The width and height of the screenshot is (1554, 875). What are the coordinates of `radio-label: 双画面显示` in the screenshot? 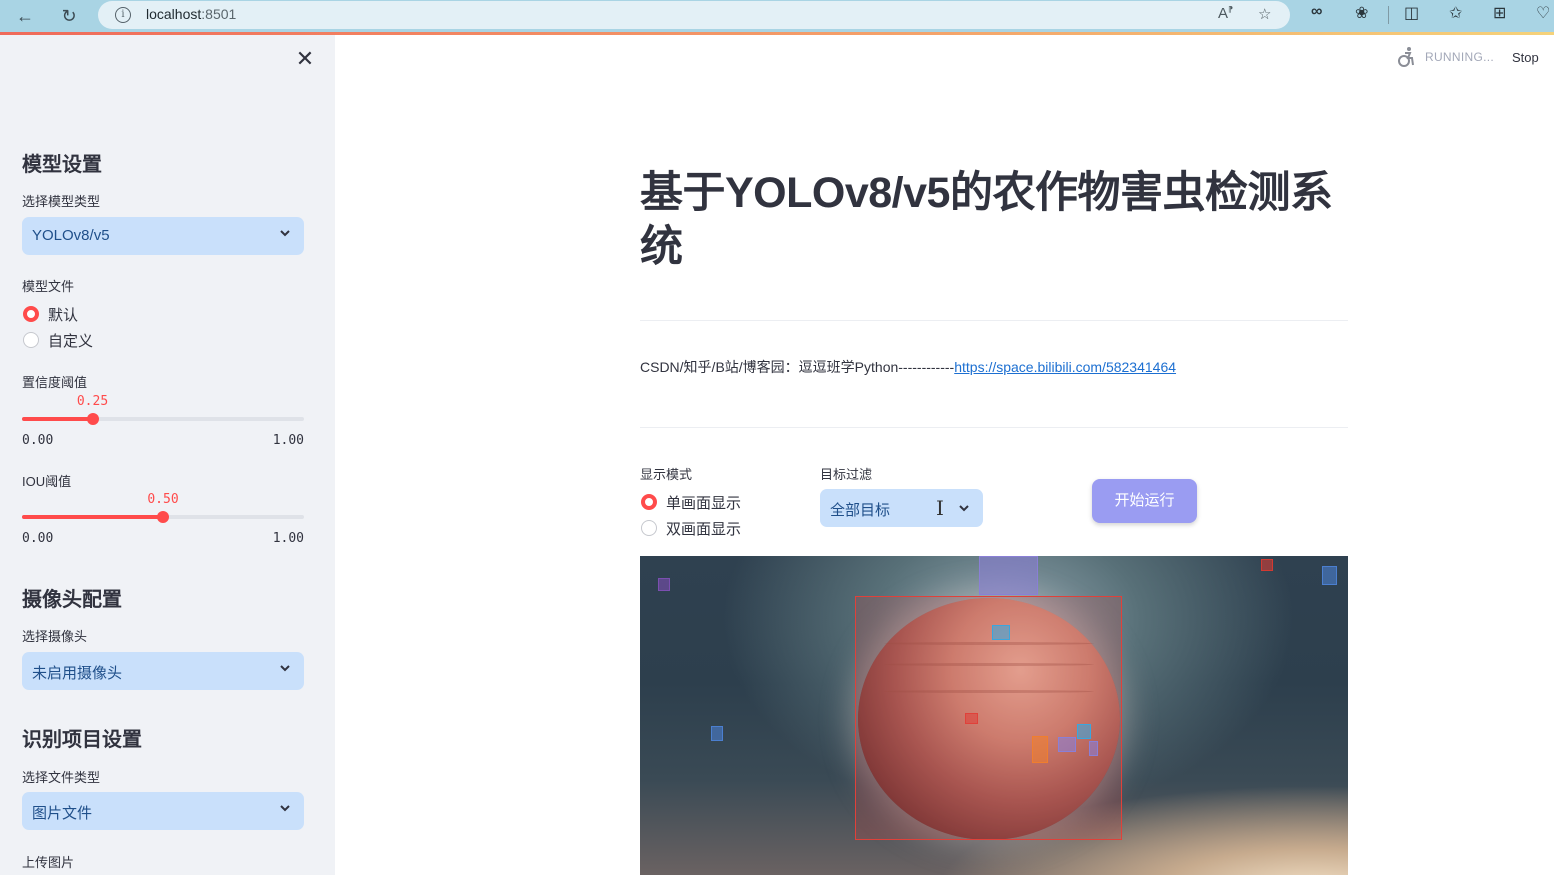 It's located at (704, 529).